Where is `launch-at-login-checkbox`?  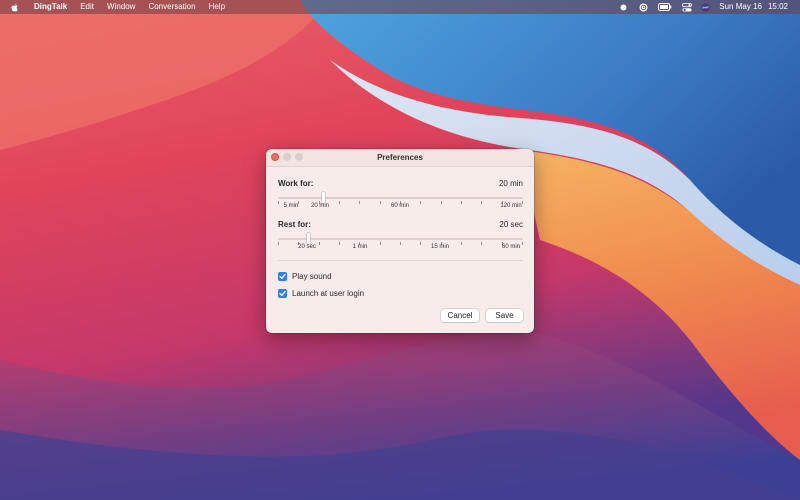
launch-at-login-checkbox is located at coordinates (282, 293).